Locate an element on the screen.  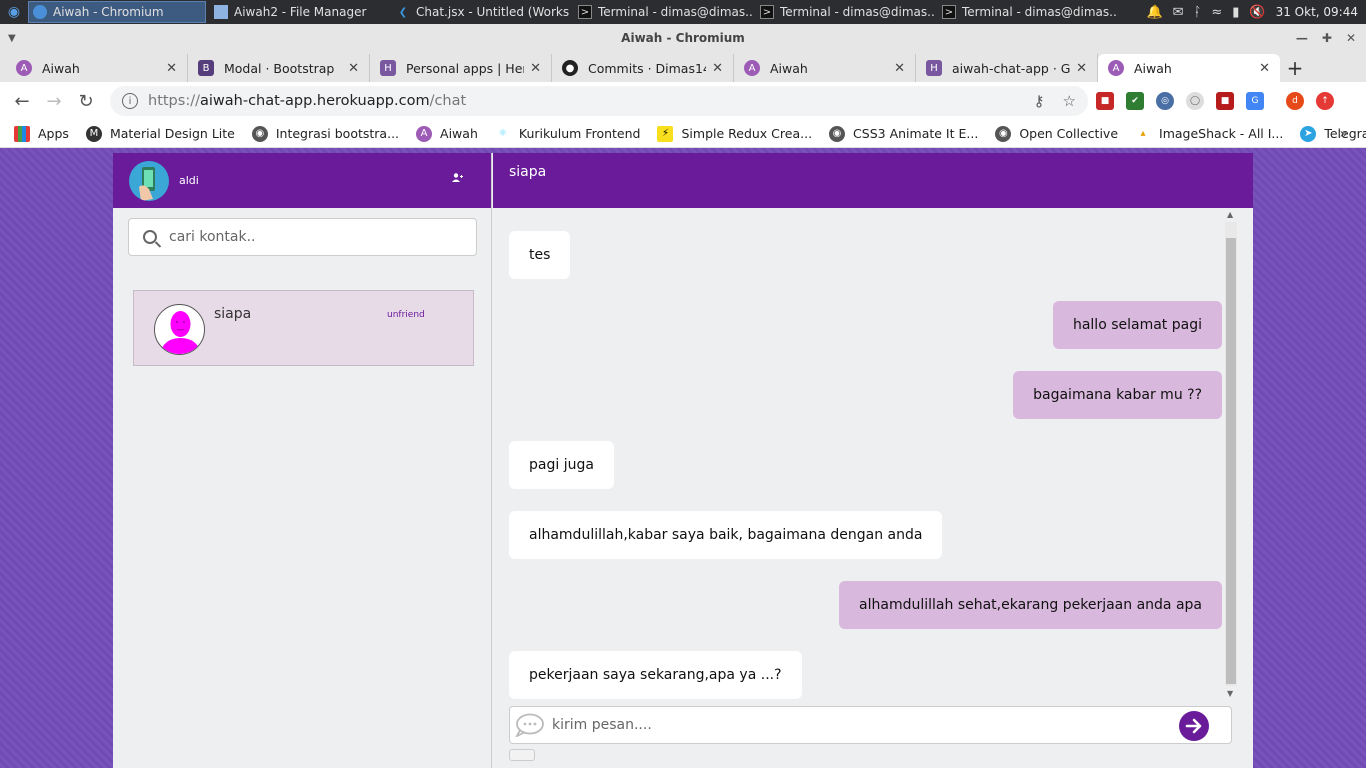
key-icon: ⚷ is located at coordinates (1039, 101).